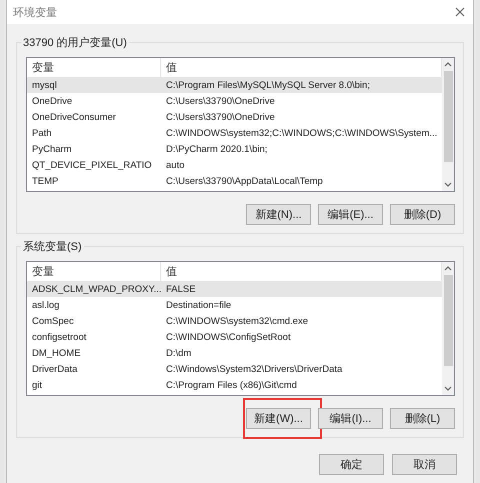 Image resolution: width=480 pixels, height=483 pixels. What do you see at coordinates (424, 464) in the screenshot?
I see `dialog-button: 取消` at bounding box center [424, 464].